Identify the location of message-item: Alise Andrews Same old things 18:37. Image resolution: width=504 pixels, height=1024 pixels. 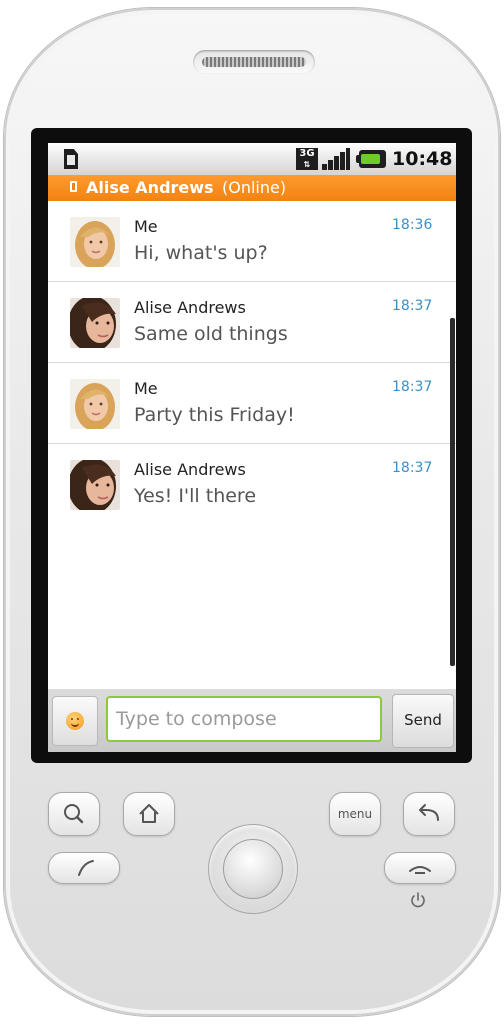
(252, 322).